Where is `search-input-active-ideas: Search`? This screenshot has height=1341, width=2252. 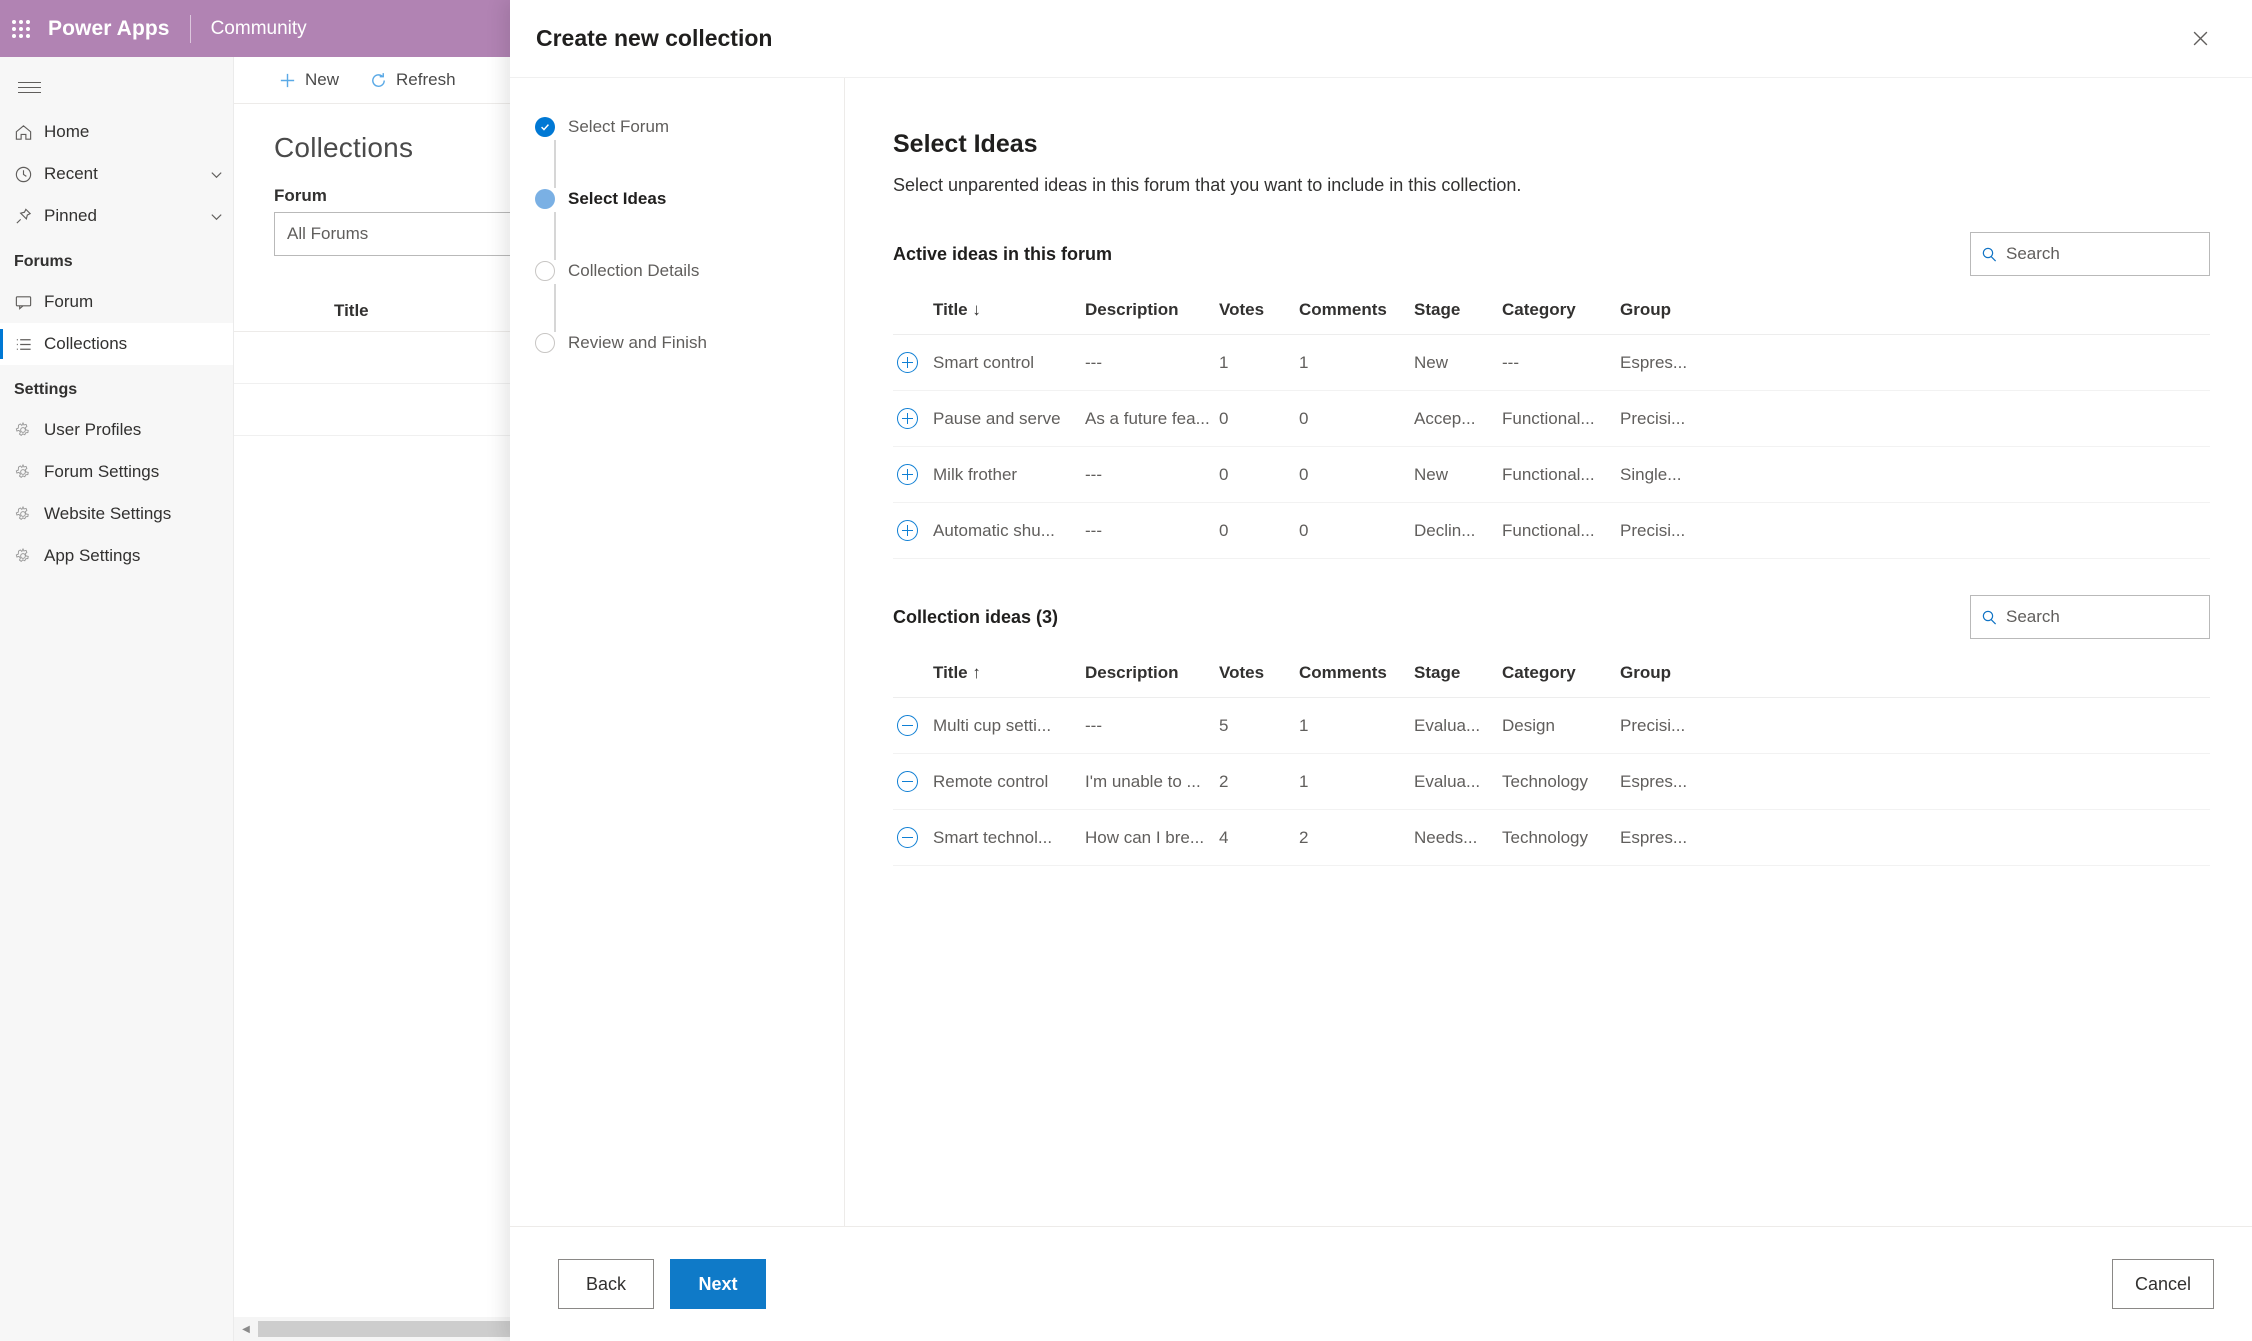
search-input-active-ideas: Search is located at coordinates (2090, 254).